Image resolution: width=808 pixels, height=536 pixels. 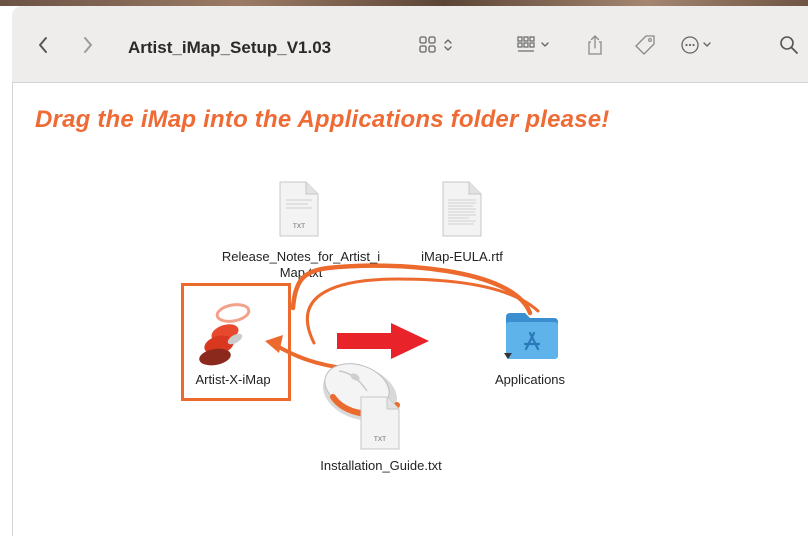 I want to click on search-icon, so click(x=789, y=45).